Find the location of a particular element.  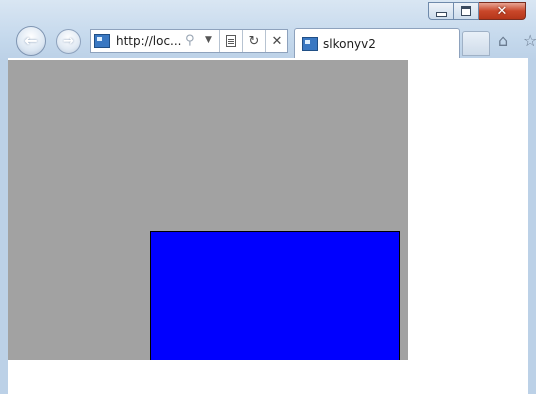

window-controls: ✕ is located at coordinates (478, 11).